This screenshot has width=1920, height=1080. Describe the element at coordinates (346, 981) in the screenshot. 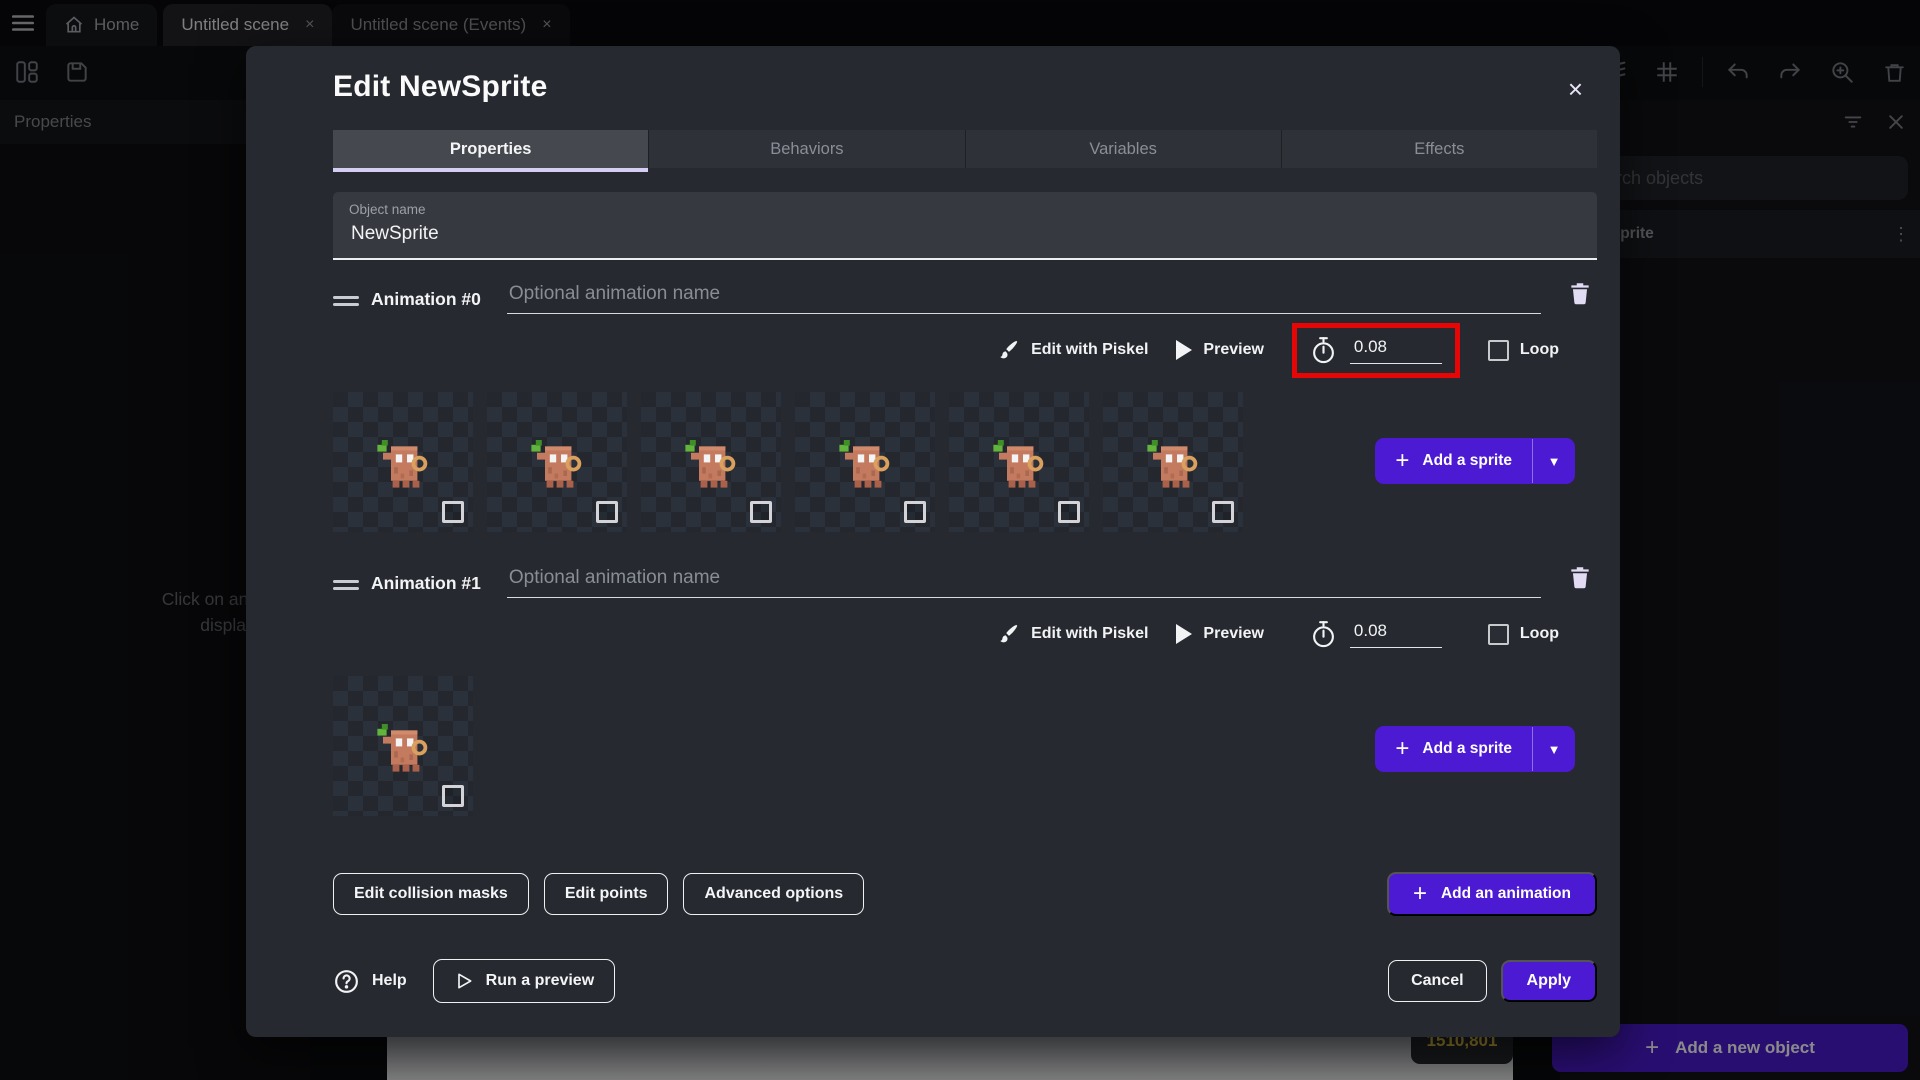

I see `help-icon` at that location.